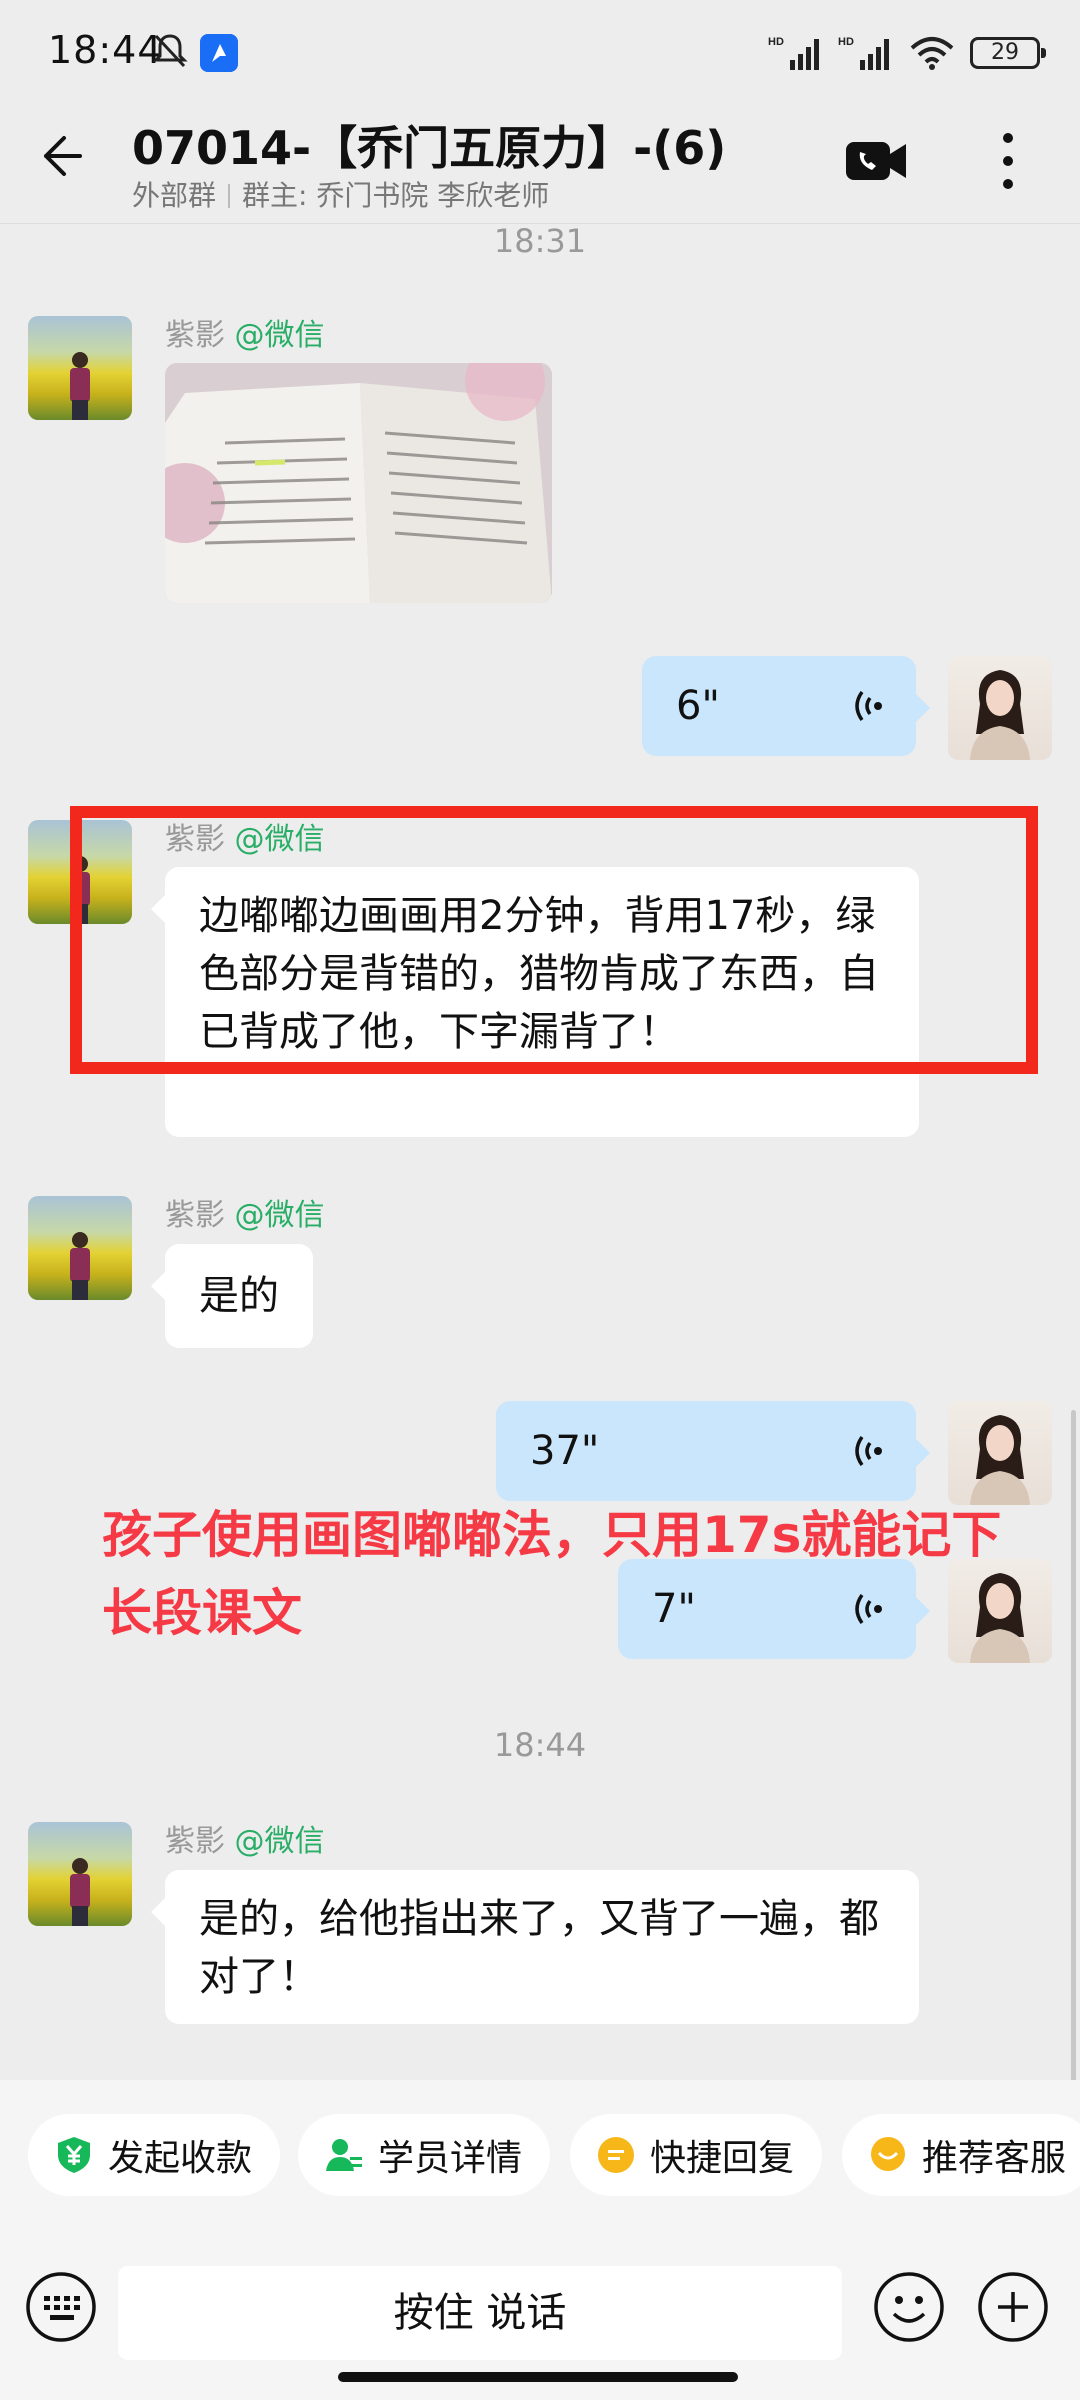 The width and height of the screenshot is (1080, 2400). I want to click on hold-to-talk-button: 按住 说话, so click(480, 2313).